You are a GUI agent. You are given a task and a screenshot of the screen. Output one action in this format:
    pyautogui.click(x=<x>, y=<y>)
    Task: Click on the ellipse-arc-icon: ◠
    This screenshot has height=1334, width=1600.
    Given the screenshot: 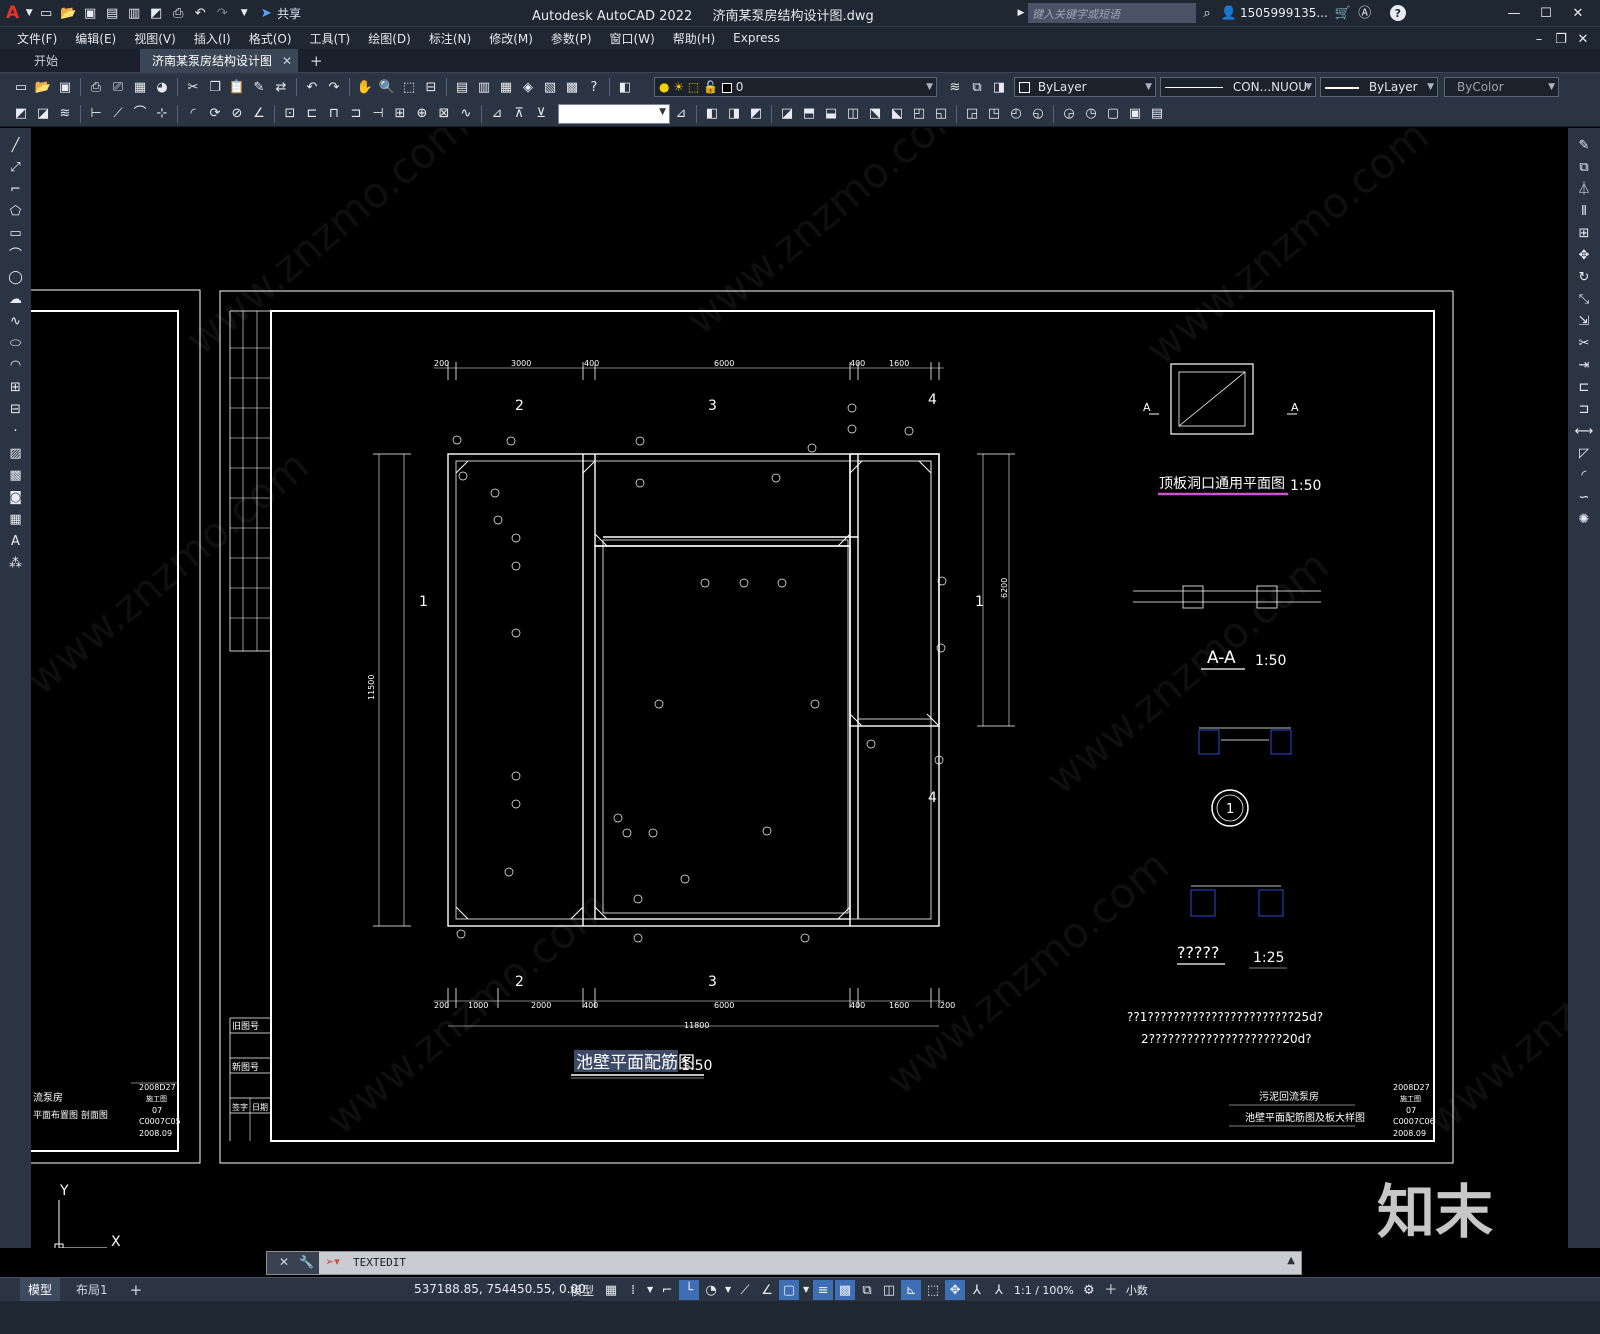 What is the action you would take?
    pyautogui.click(x=16, y=365)
    